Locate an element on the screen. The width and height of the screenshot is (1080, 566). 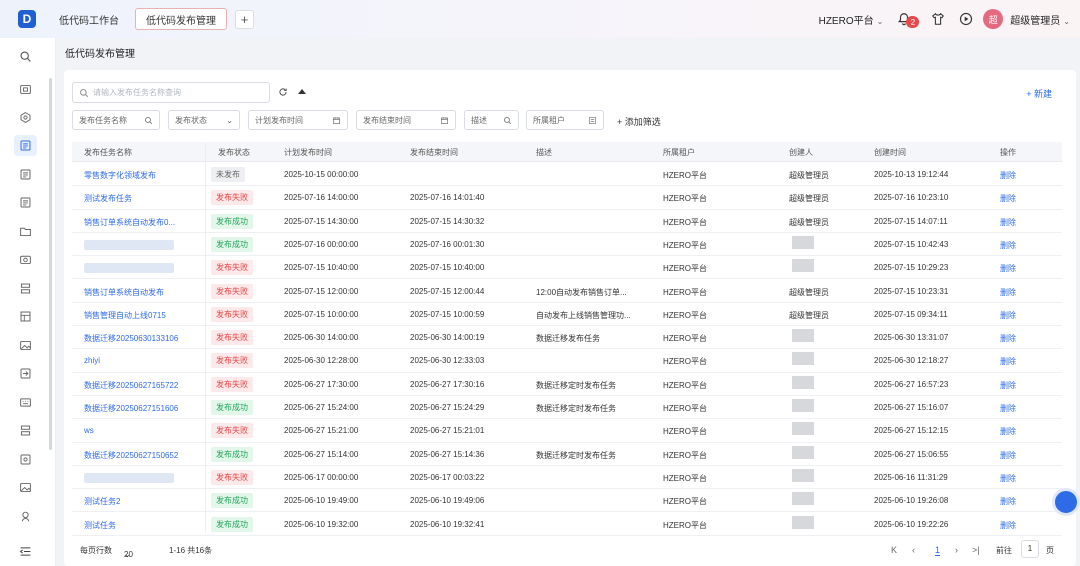
app-logo: D is located at coordinates (27, 19).